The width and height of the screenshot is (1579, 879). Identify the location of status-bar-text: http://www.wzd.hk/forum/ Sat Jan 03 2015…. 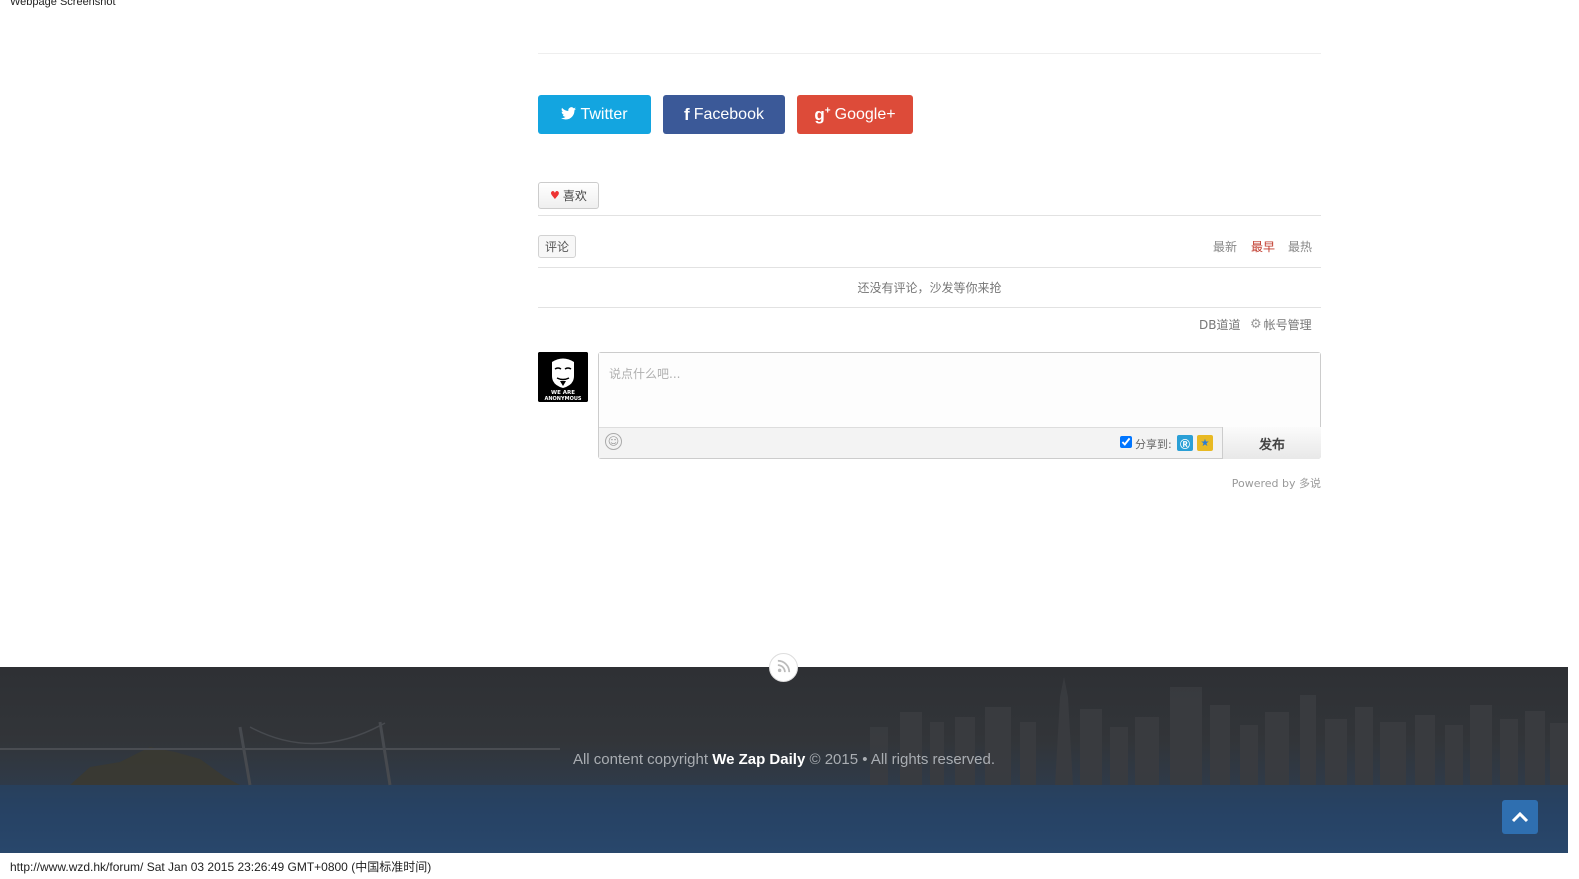
(221, 867).